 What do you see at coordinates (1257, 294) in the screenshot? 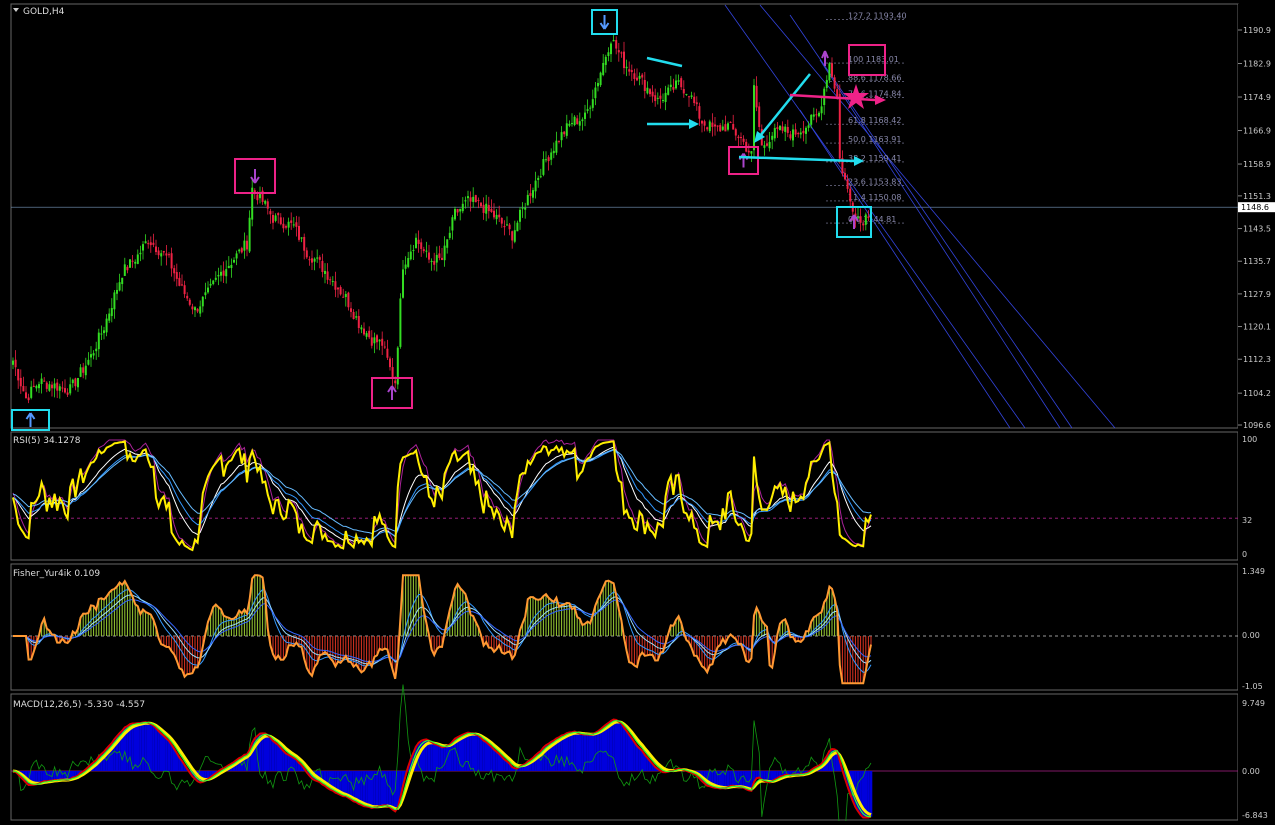
I see `price-axis-label: 1127.9` at bounding box center [1257, 294].